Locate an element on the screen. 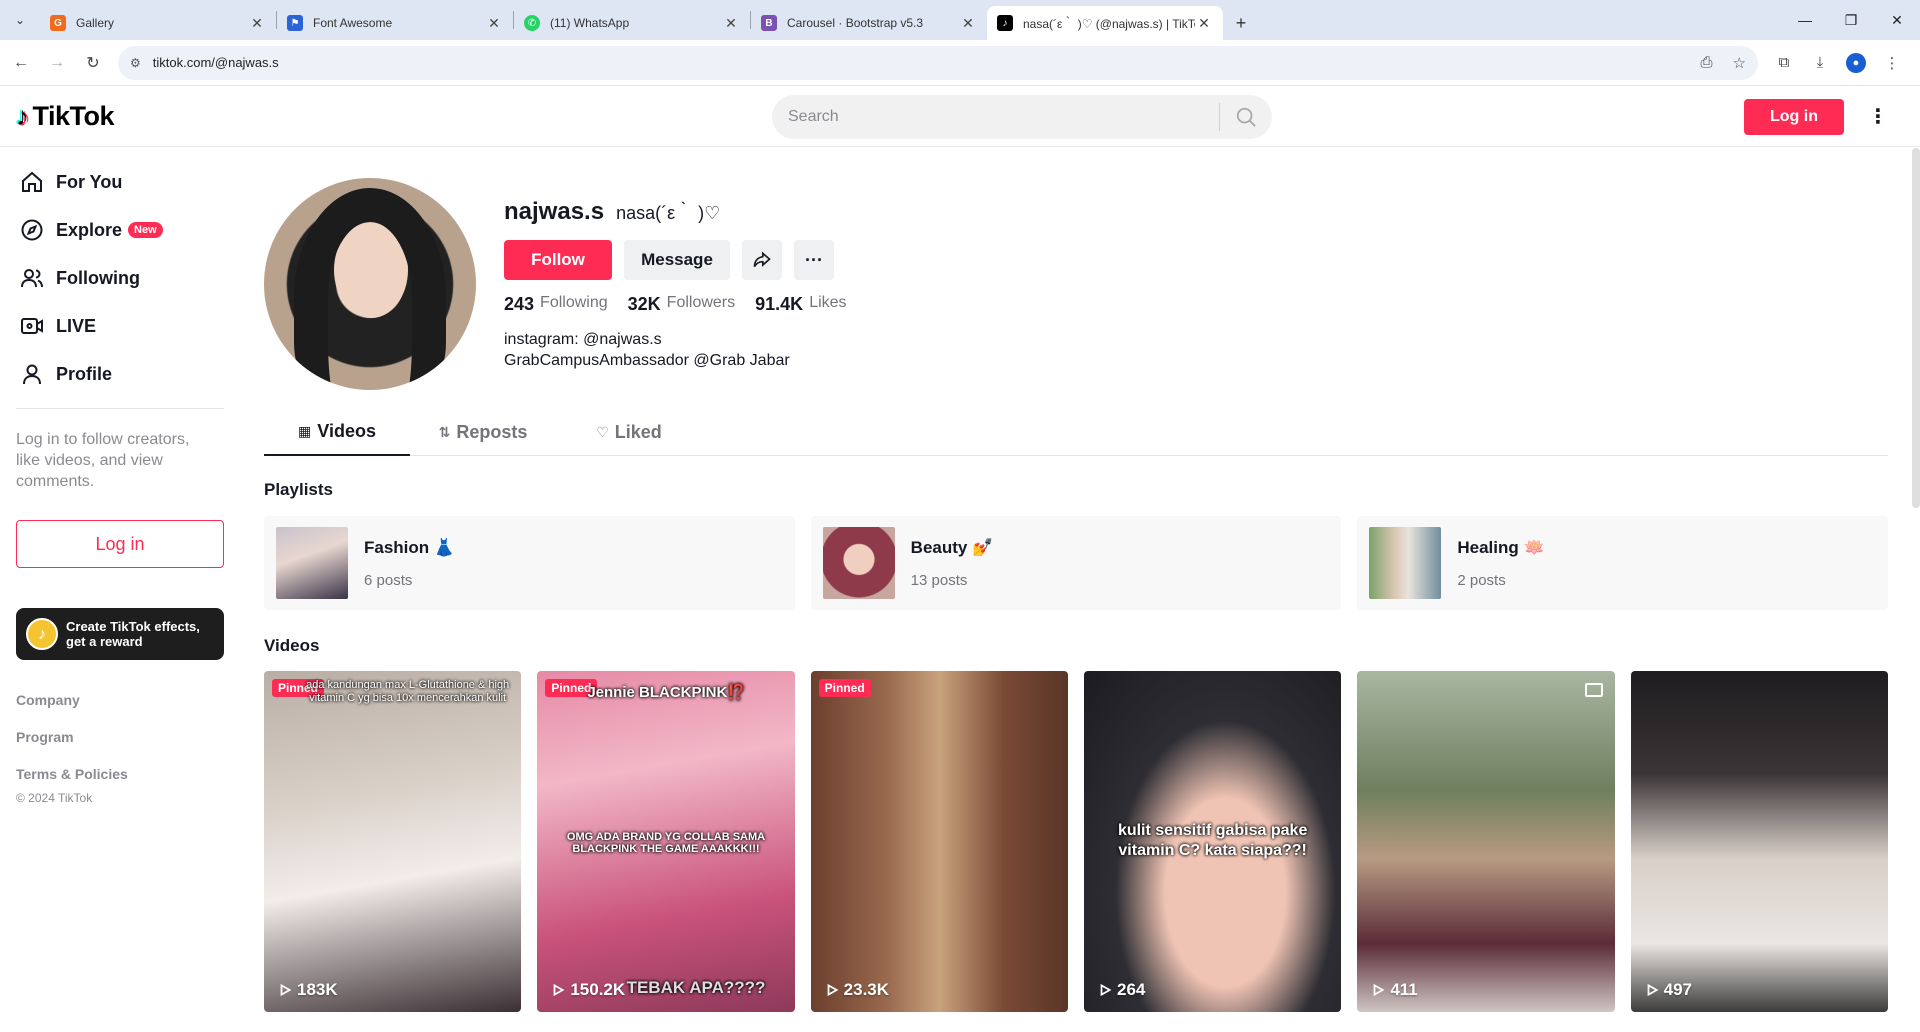  tab-liked: ♡ Liked is located at coordinates (629, 432).